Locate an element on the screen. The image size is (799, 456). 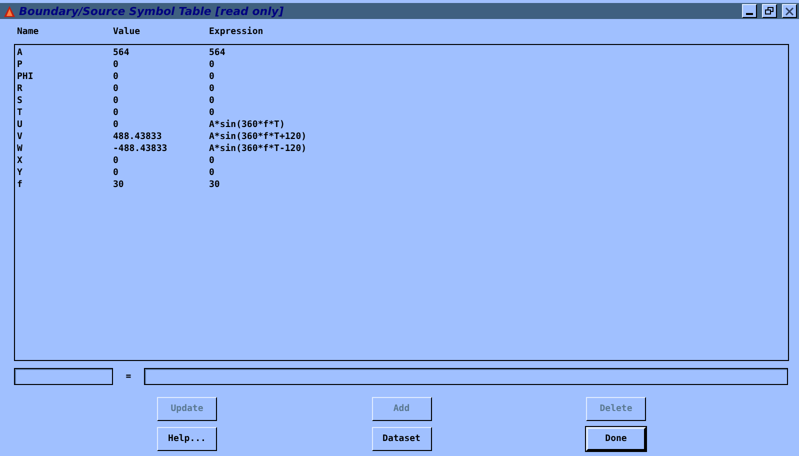
restore-icon is located at coordinates (769, 11).